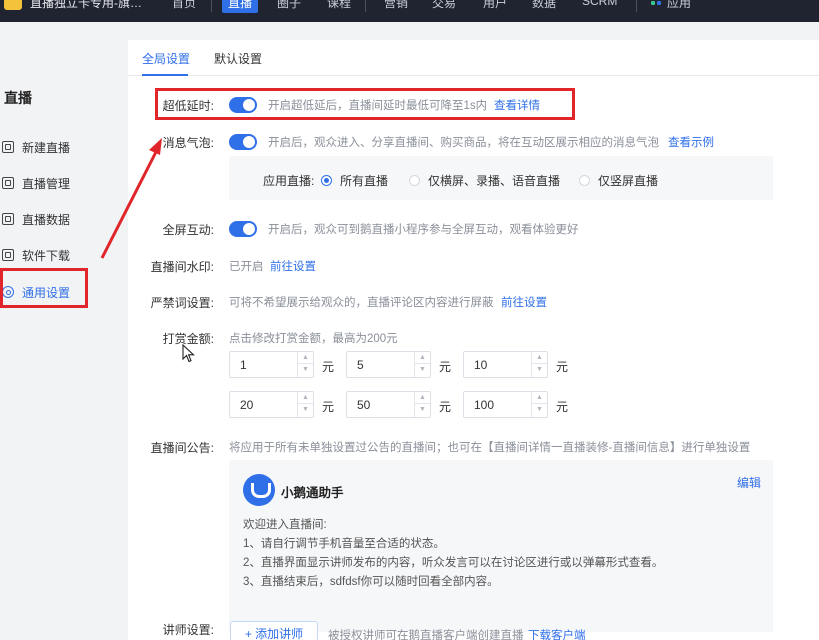 This screenshot has height=640, width=819. What do you see at coordinates (473, 58) in the screenshot?
I see `tab-bar: 全局设置 默认设置` at bounding box center [473, 58].